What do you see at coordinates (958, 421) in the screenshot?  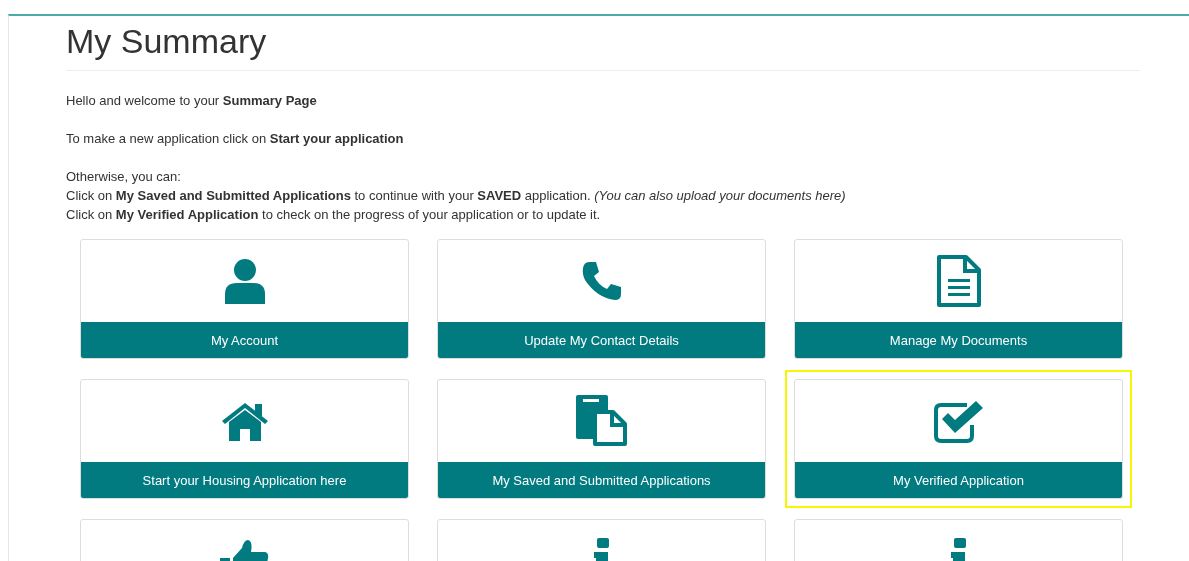 I see `checkbox-icon` at bounding box center [958, 421].